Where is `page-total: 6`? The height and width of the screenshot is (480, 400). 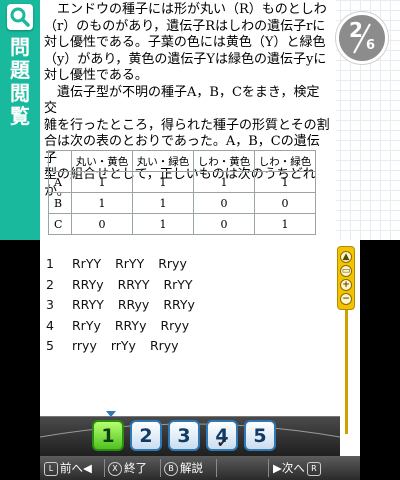
page-total: 6 is located at coordinates (371, 45).